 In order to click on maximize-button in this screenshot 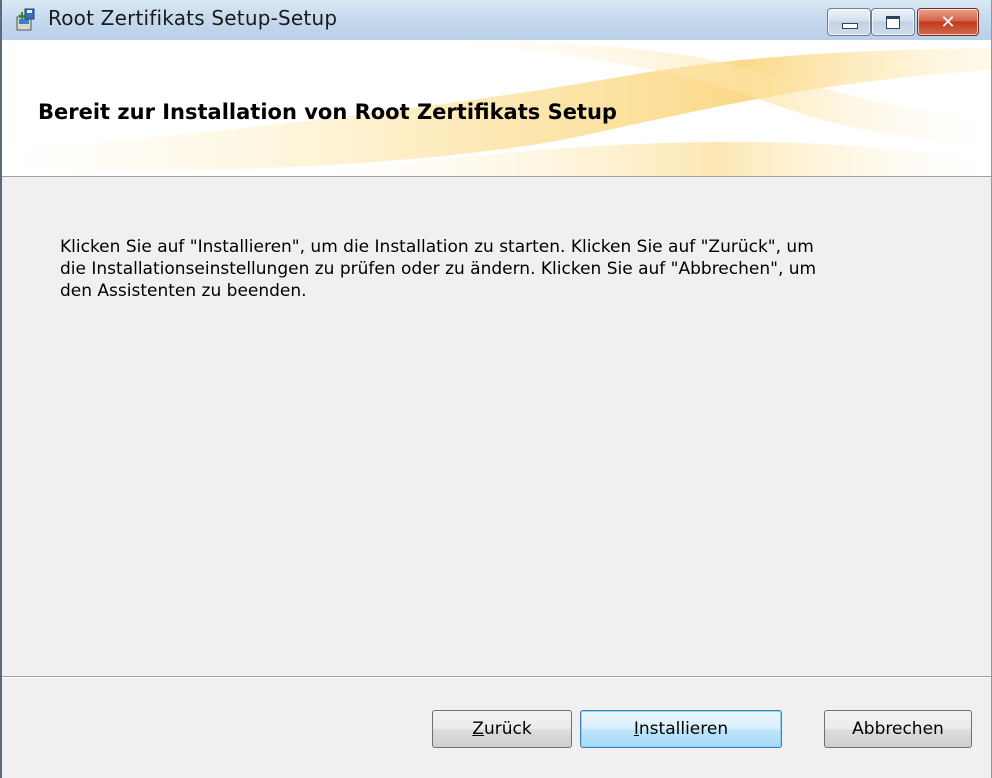, I will do `click(893, 22)`.